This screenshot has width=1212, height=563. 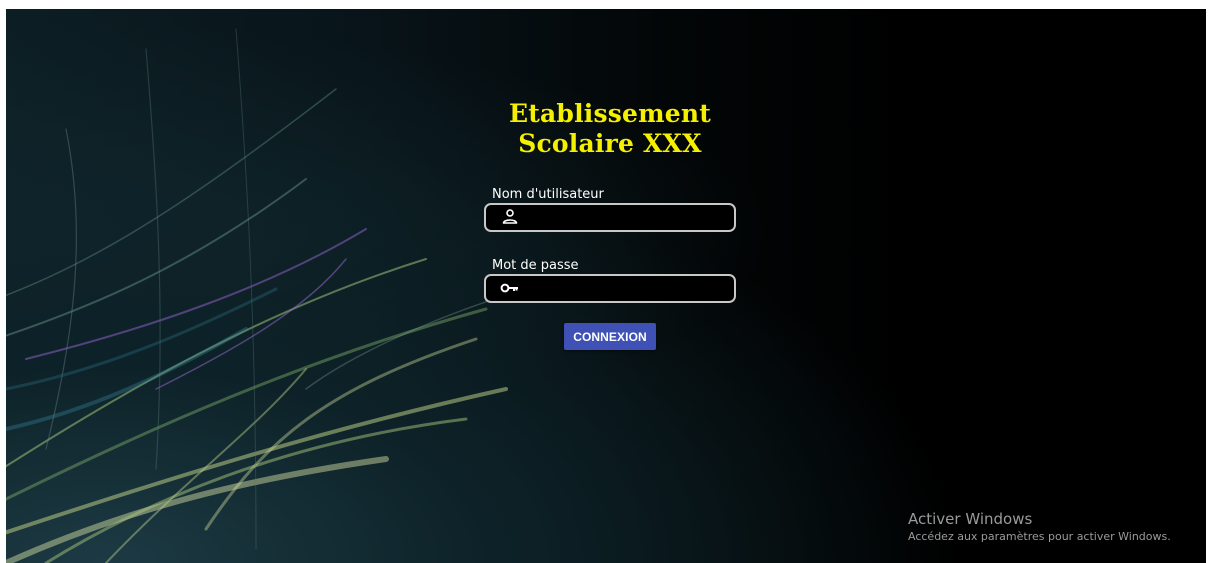 I want to click on key-icon, so click(x=509, y=288).